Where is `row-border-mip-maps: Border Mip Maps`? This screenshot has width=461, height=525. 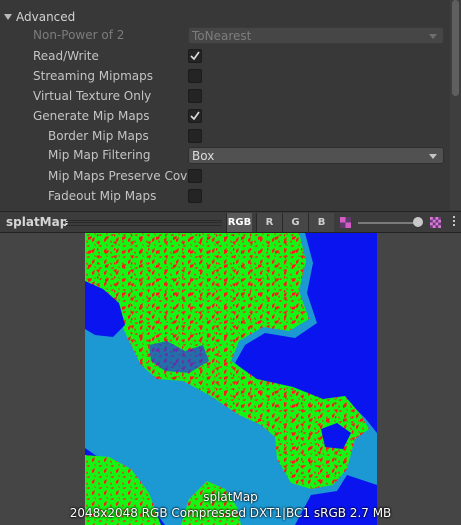 row-border-mip-maps: Border Mip Maps is located at coordinates (225, 137).